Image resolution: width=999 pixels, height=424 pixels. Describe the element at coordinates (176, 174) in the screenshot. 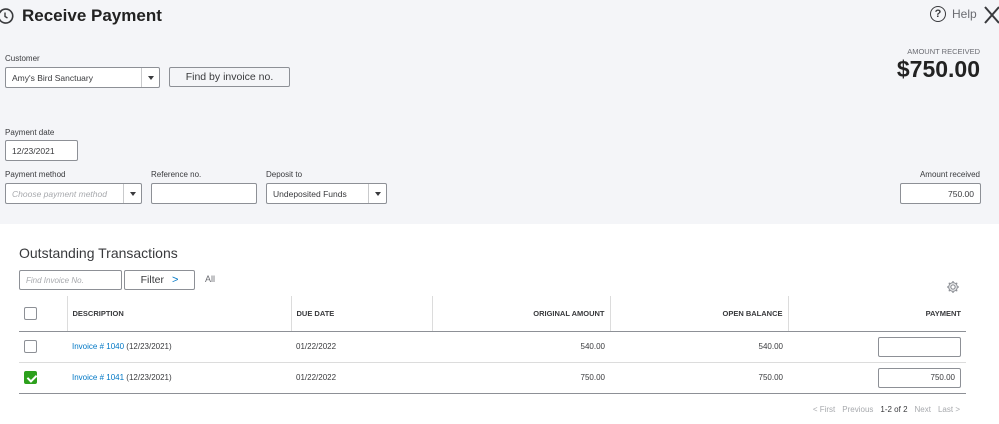

I see `reference-label: Reference no.` at that location.